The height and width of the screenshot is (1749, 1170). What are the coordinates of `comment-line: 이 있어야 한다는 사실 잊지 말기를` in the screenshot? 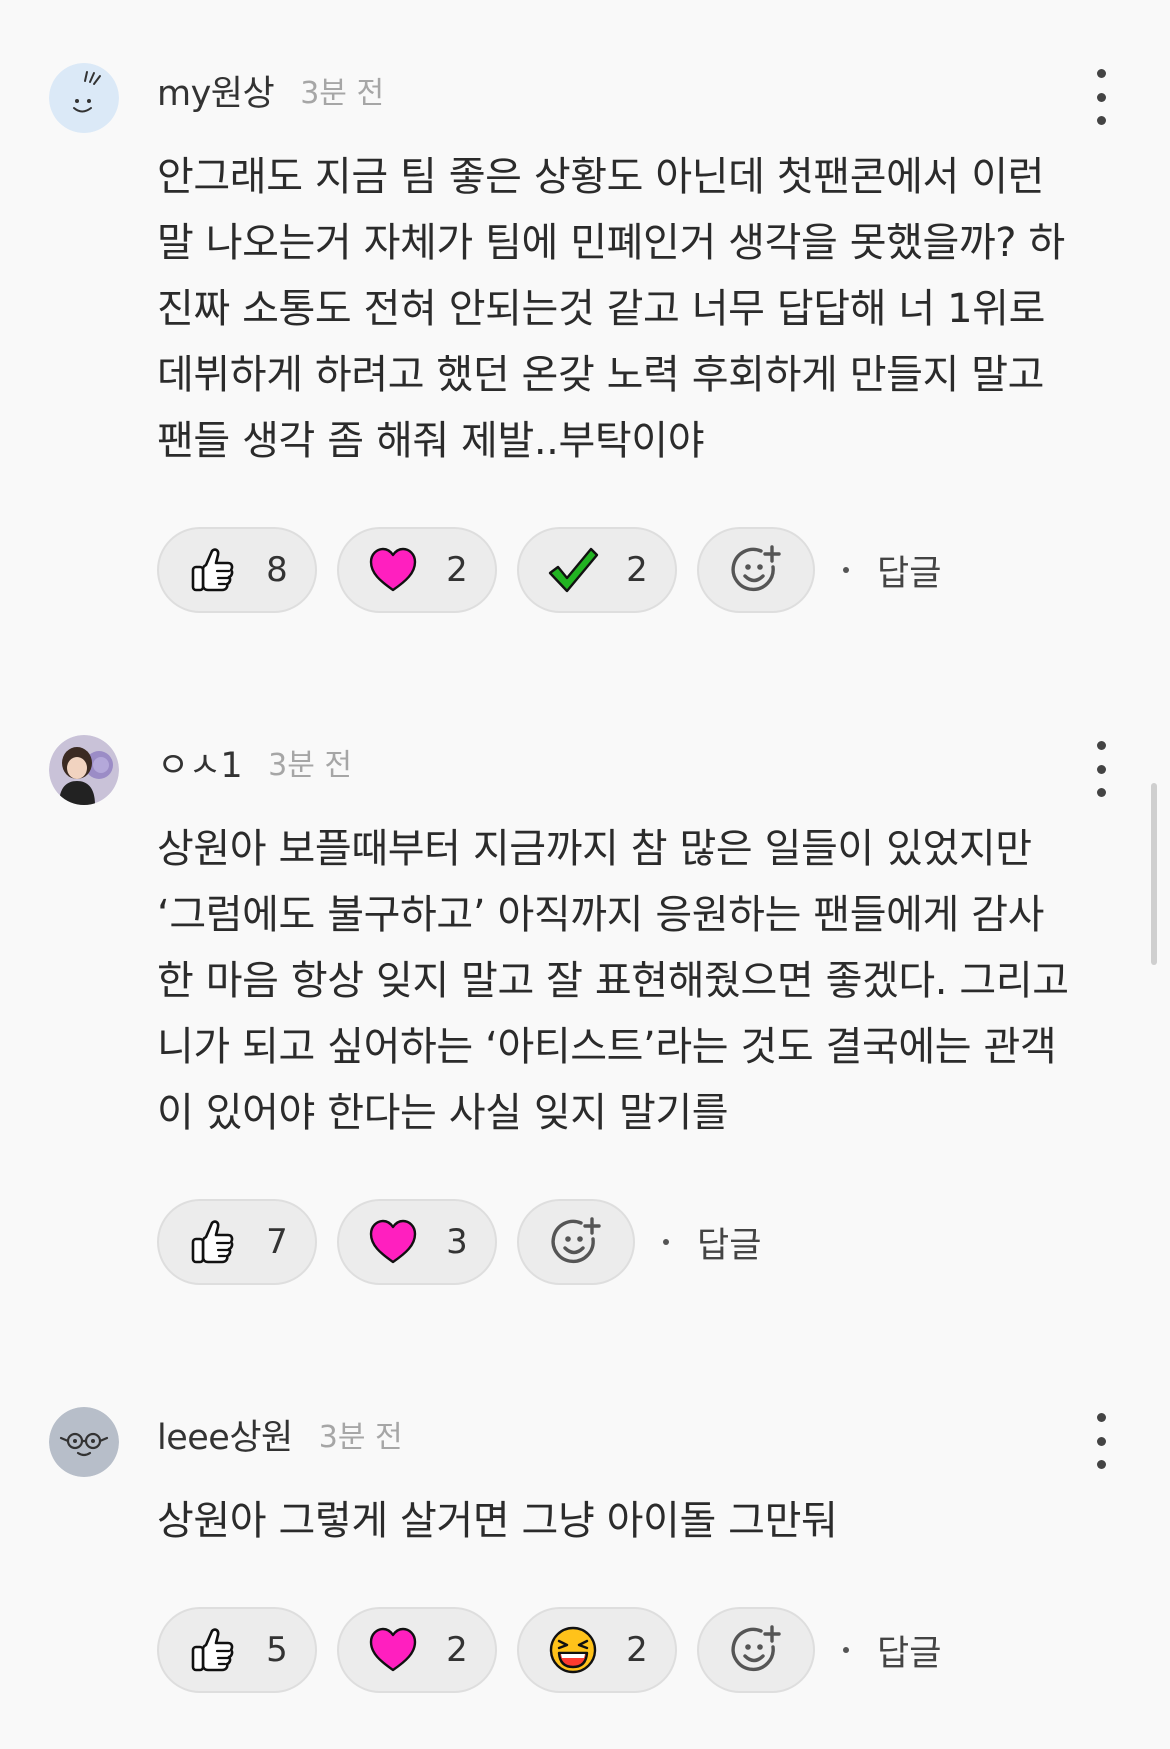 It's located at (443, 1113).